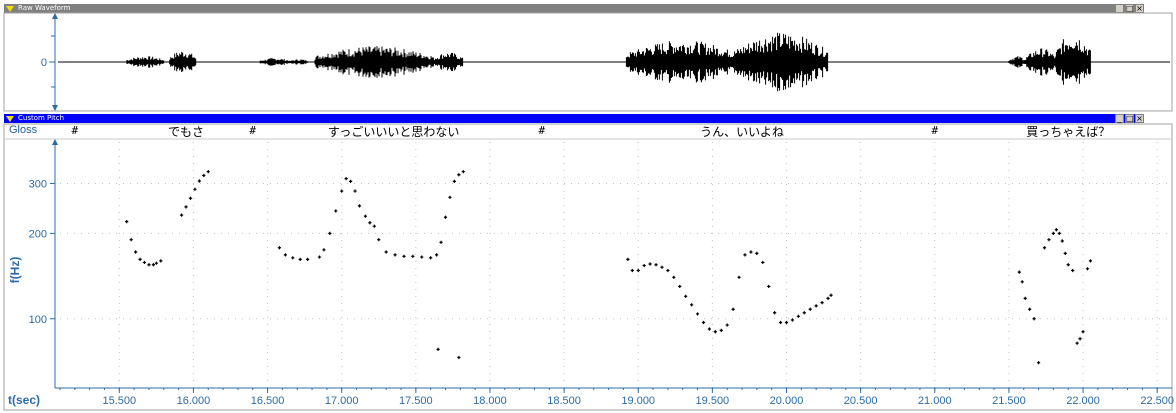  Describe the element at coordinates (10, 119) in the screenshot. I see `app-icon` at that location.